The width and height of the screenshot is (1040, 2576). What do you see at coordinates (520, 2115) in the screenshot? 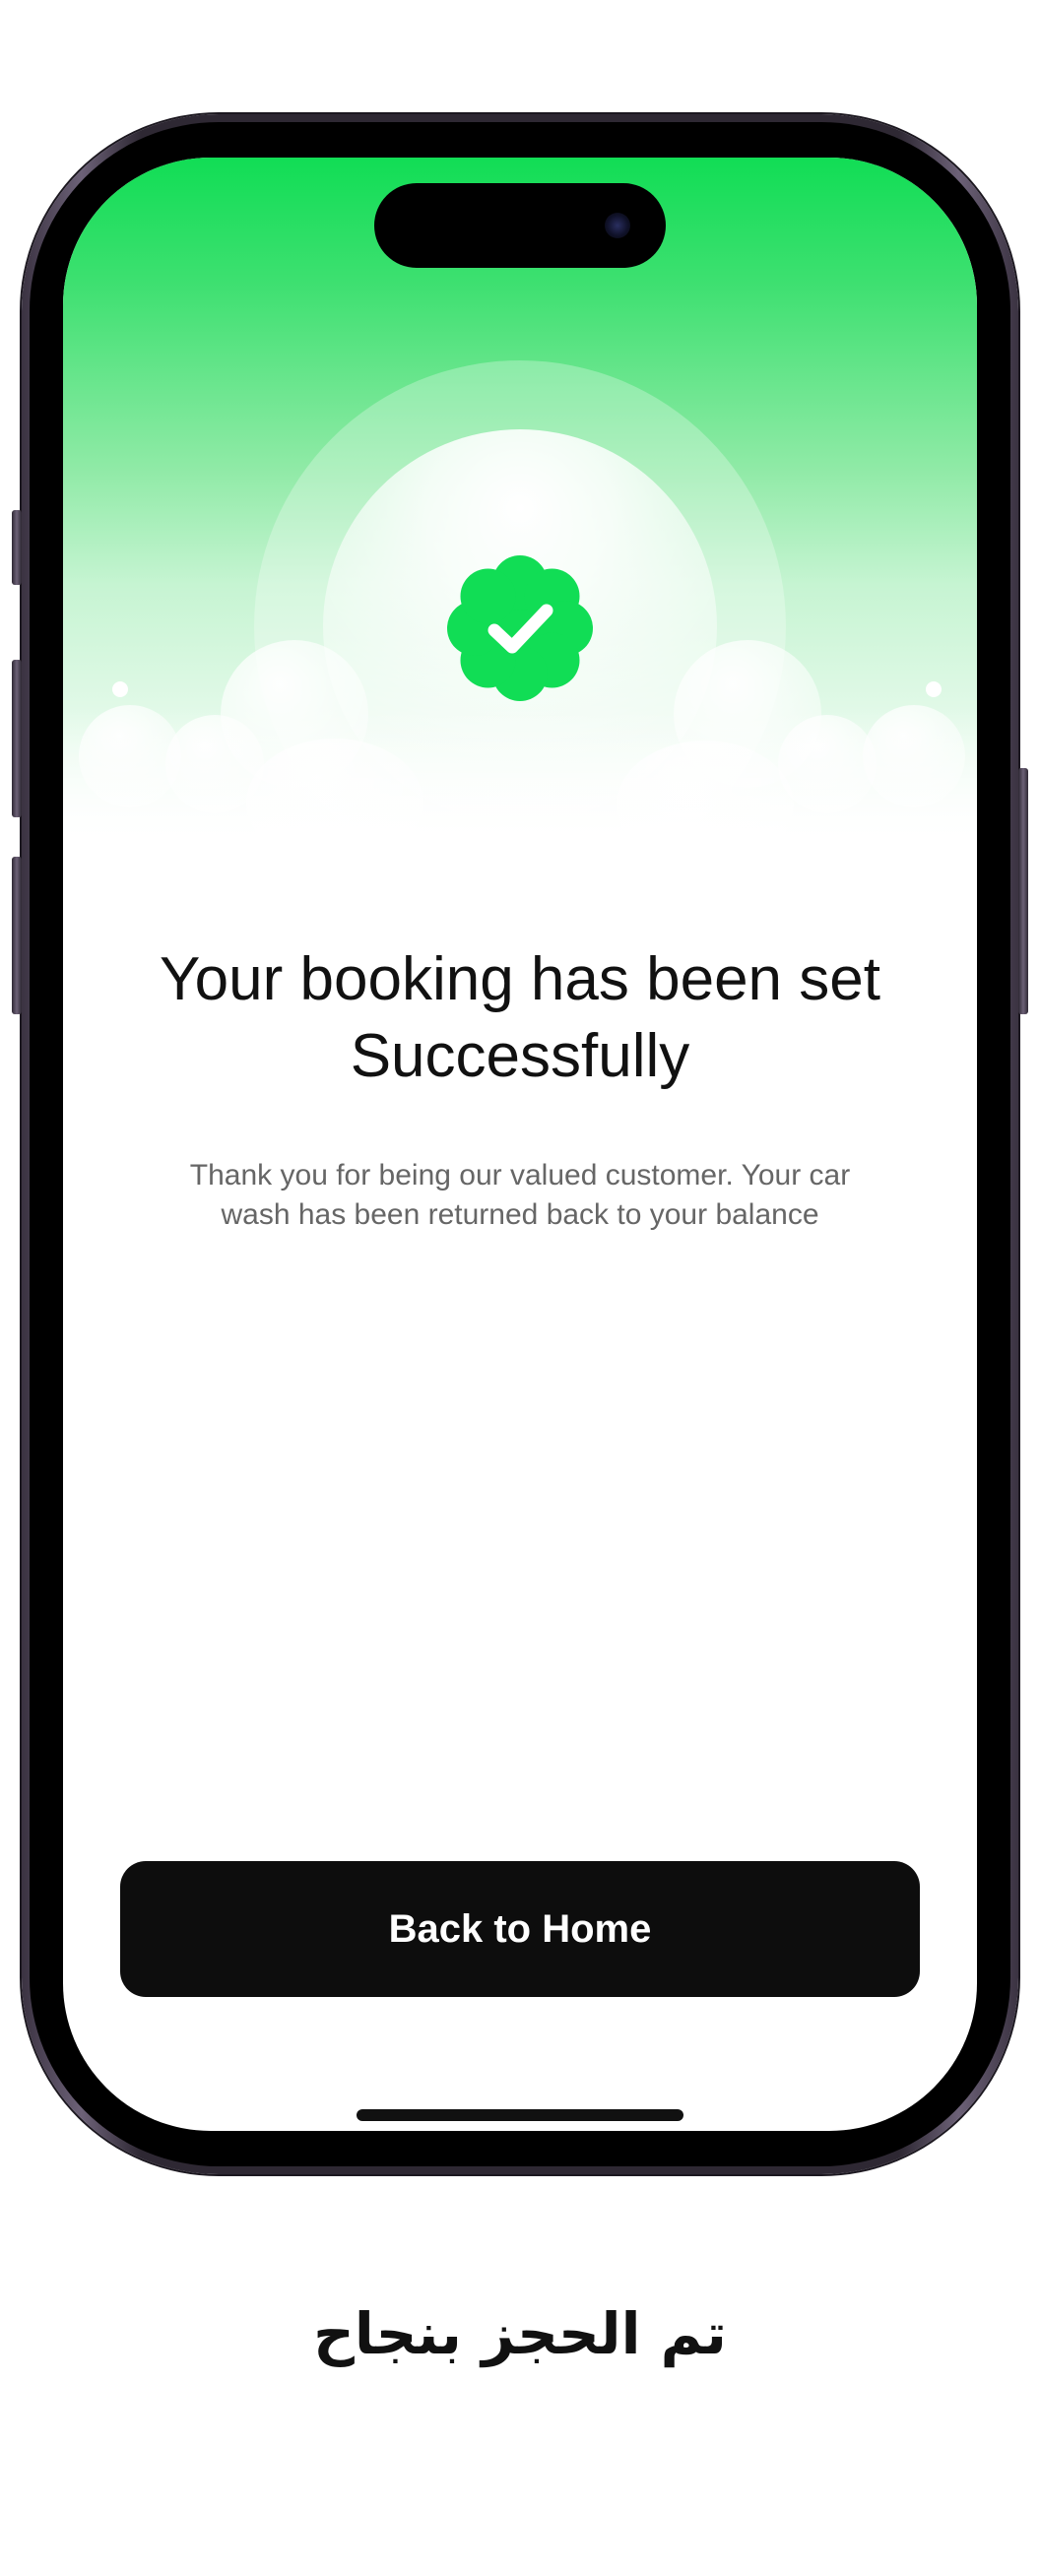
I see `home-indicator` at bounding box center [520, 2115].